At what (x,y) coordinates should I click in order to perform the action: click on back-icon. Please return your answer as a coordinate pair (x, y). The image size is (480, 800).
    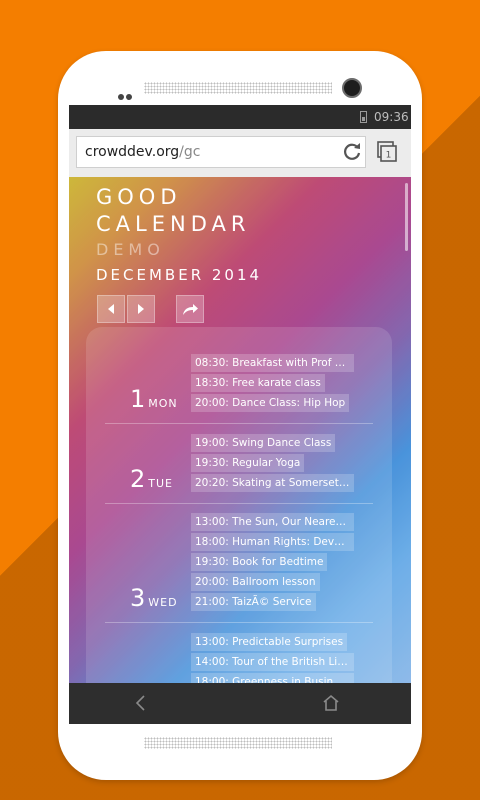
    Looking at the image, I should click on (141, 703).